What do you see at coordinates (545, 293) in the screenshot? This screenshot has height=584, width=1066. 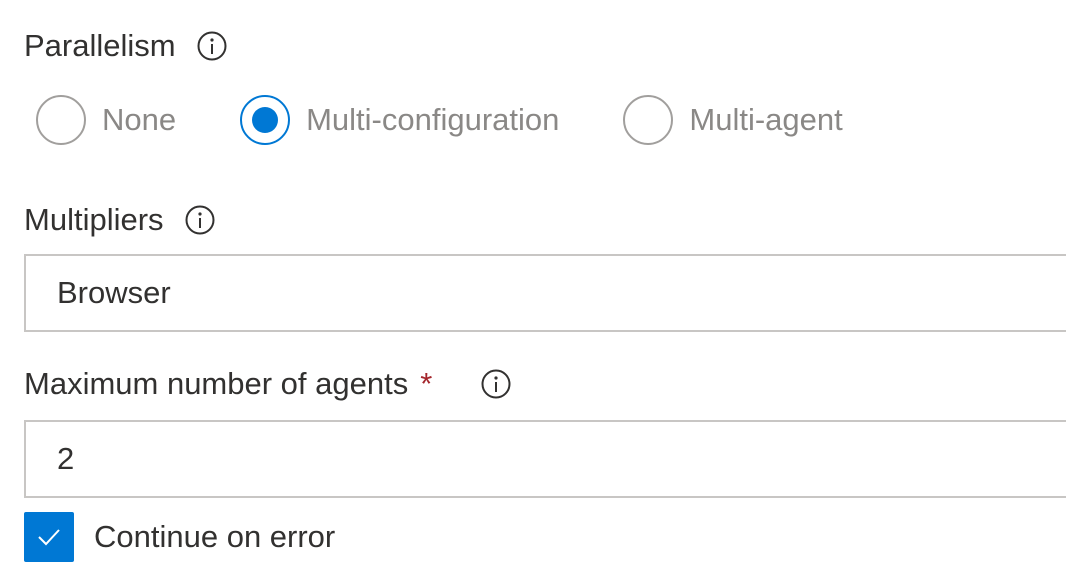 I see `multipliers-input: Browser` at bounding box center [545, 293].